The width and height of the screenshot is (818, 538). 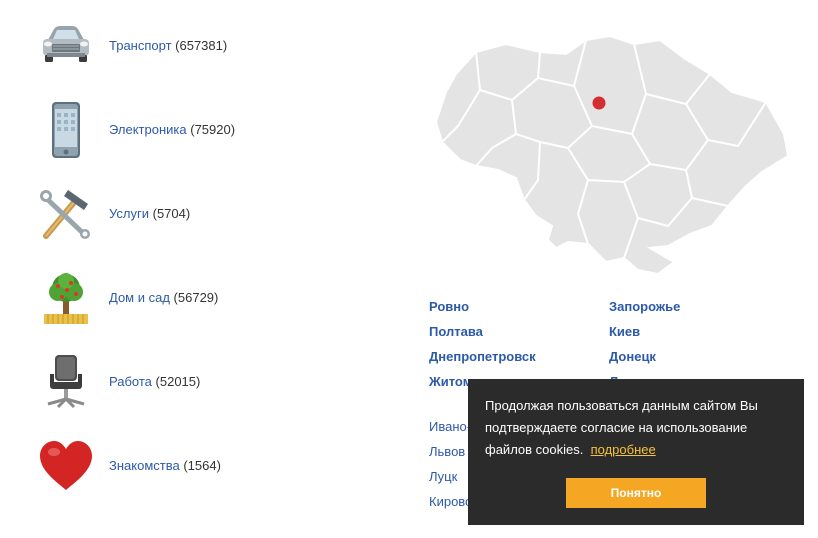 I want to click on city-kiev: Киев, so click(x=624, y=331).